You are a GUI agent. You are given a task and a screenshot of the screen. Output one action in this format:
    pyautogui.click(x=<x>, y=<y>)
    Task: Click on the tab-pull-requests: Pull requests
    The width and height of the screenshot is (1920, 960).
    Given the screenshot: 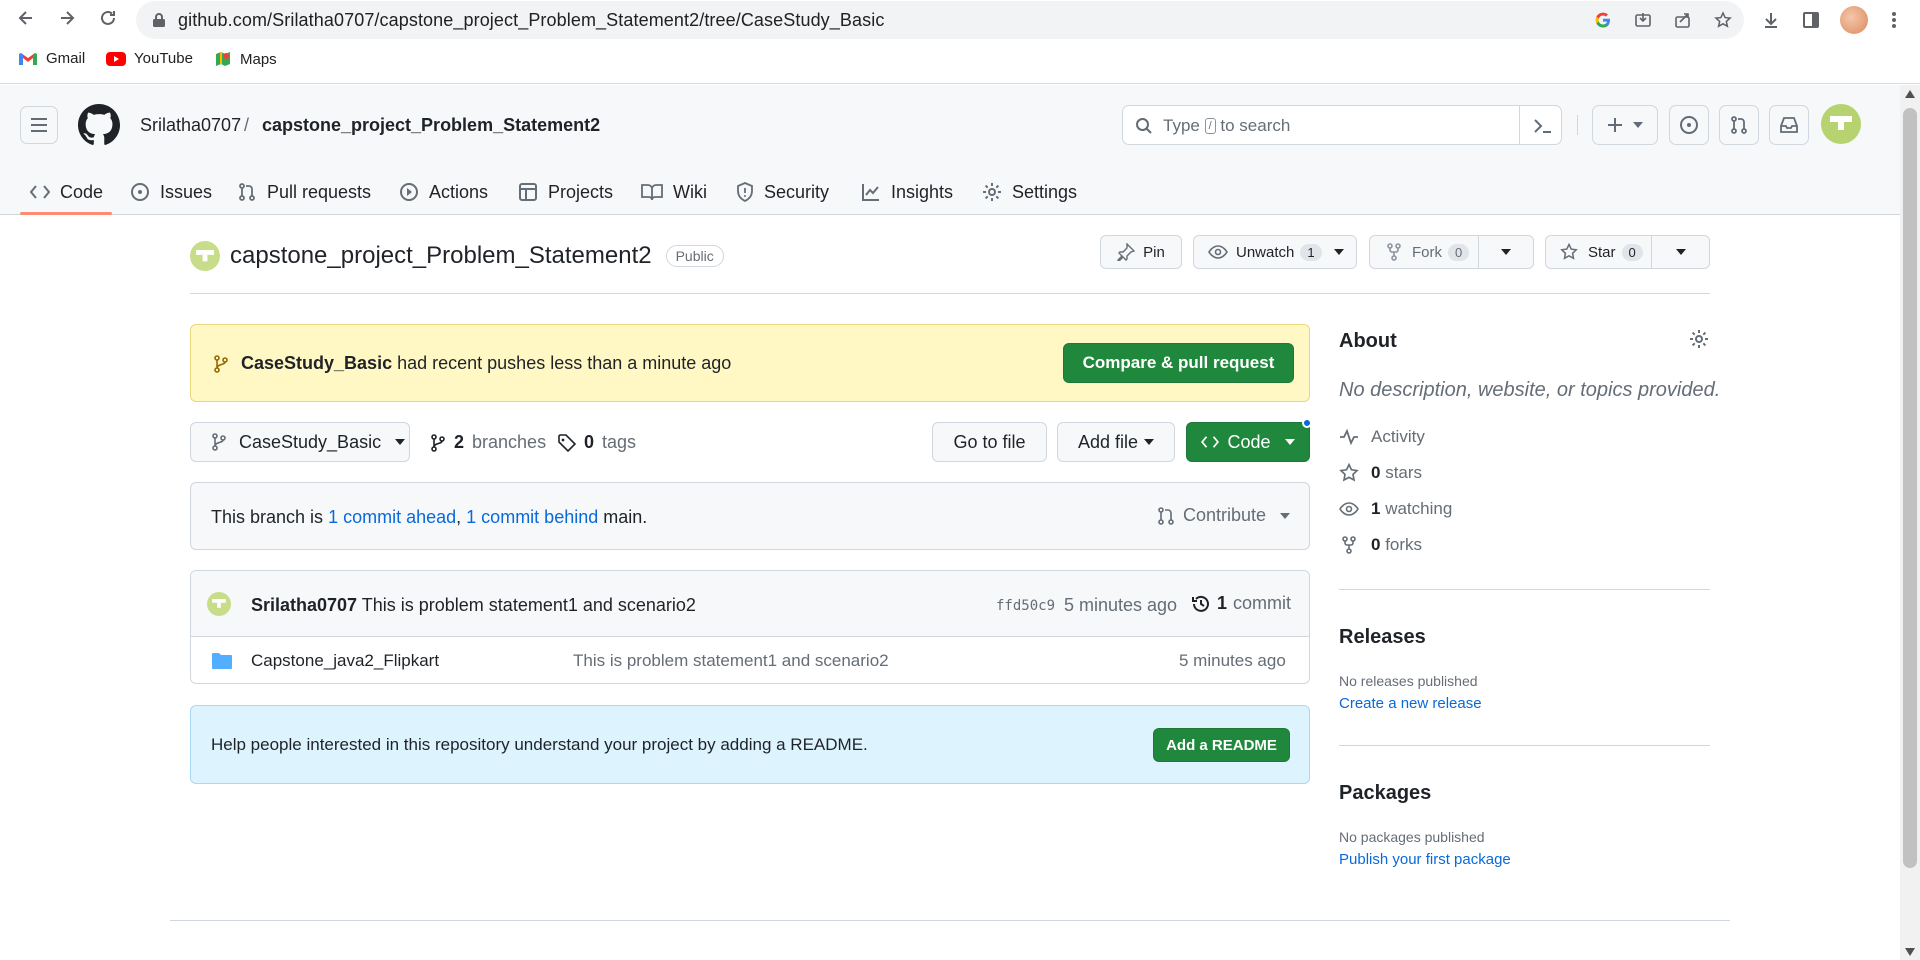 What is the action you would take?
    pyautogui.click(x=304, y=192)
    